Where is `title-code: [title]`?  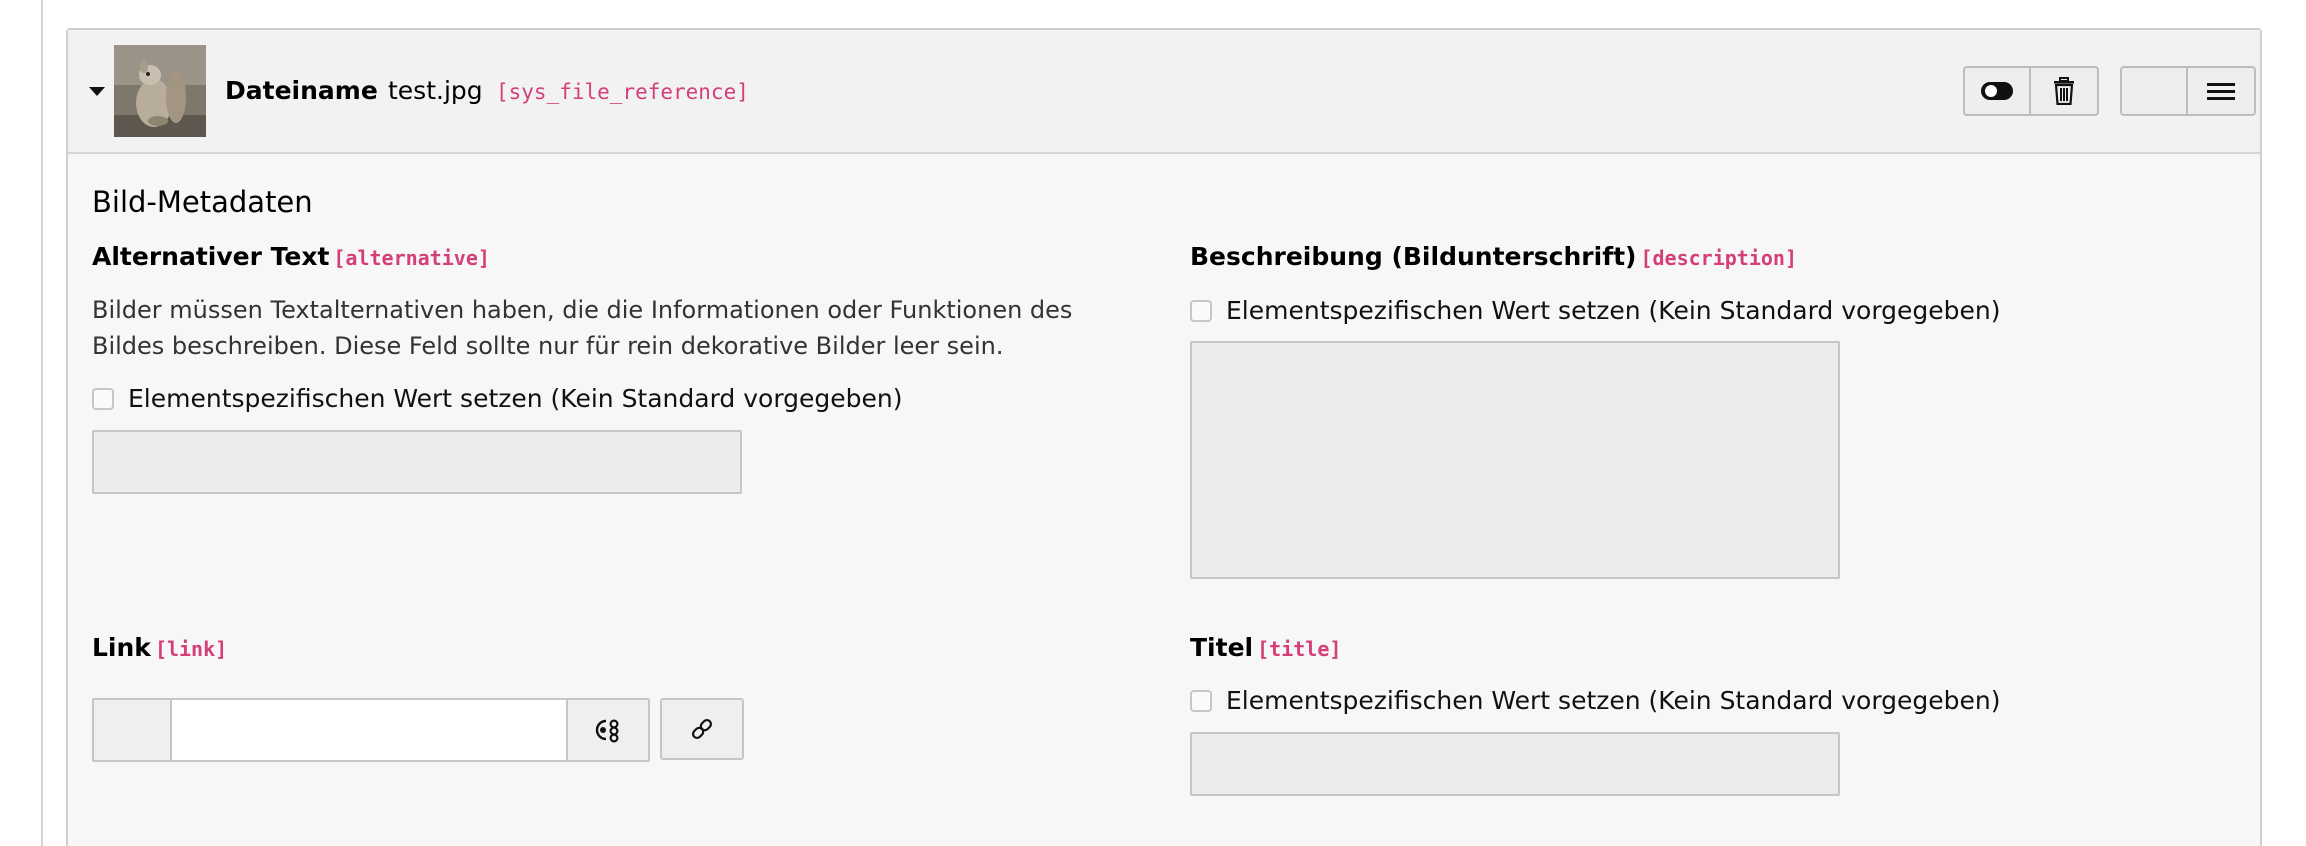 title-code: [title] is located at coordinates (1299, 649).